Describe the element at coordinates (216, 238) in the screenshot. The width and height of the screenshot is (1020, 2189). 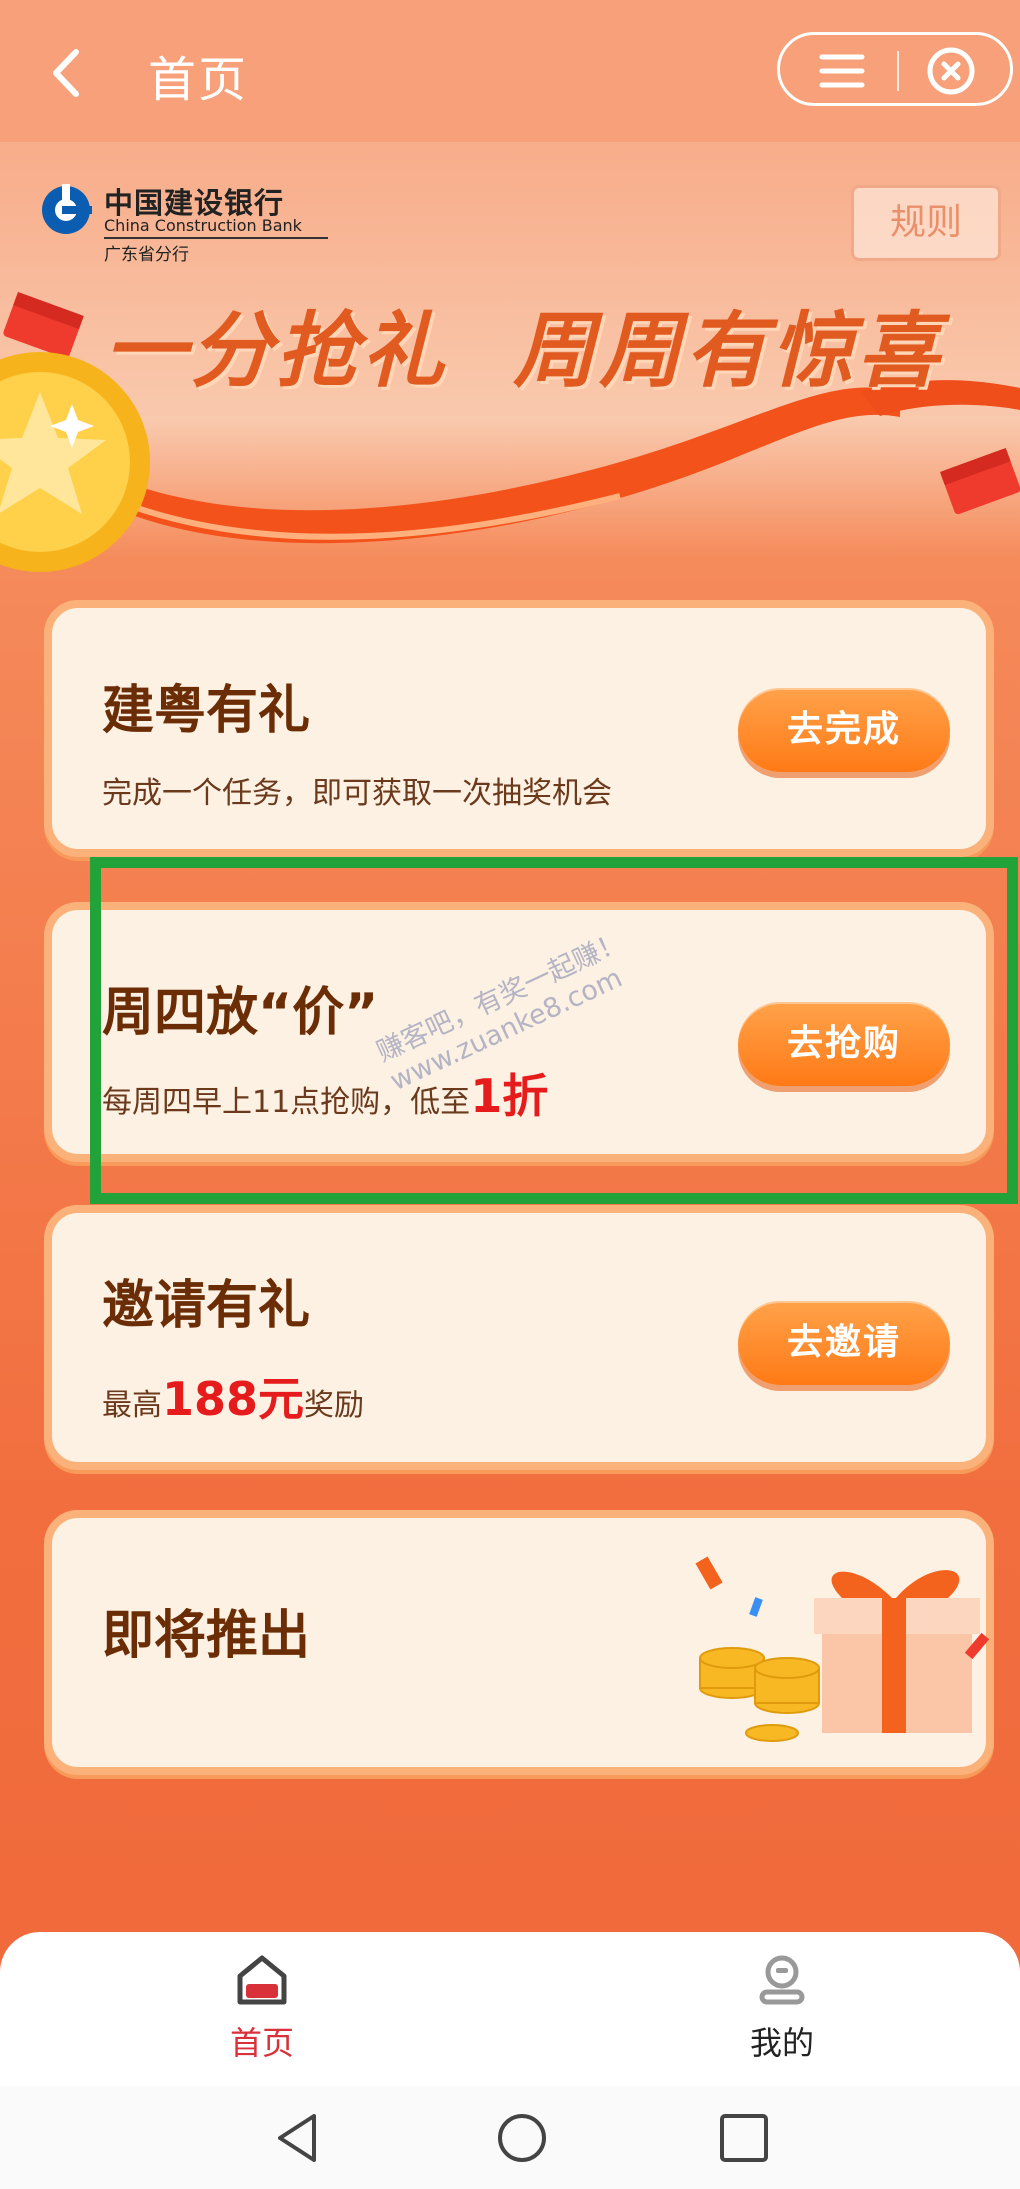
I see `logo-underline` at that location.